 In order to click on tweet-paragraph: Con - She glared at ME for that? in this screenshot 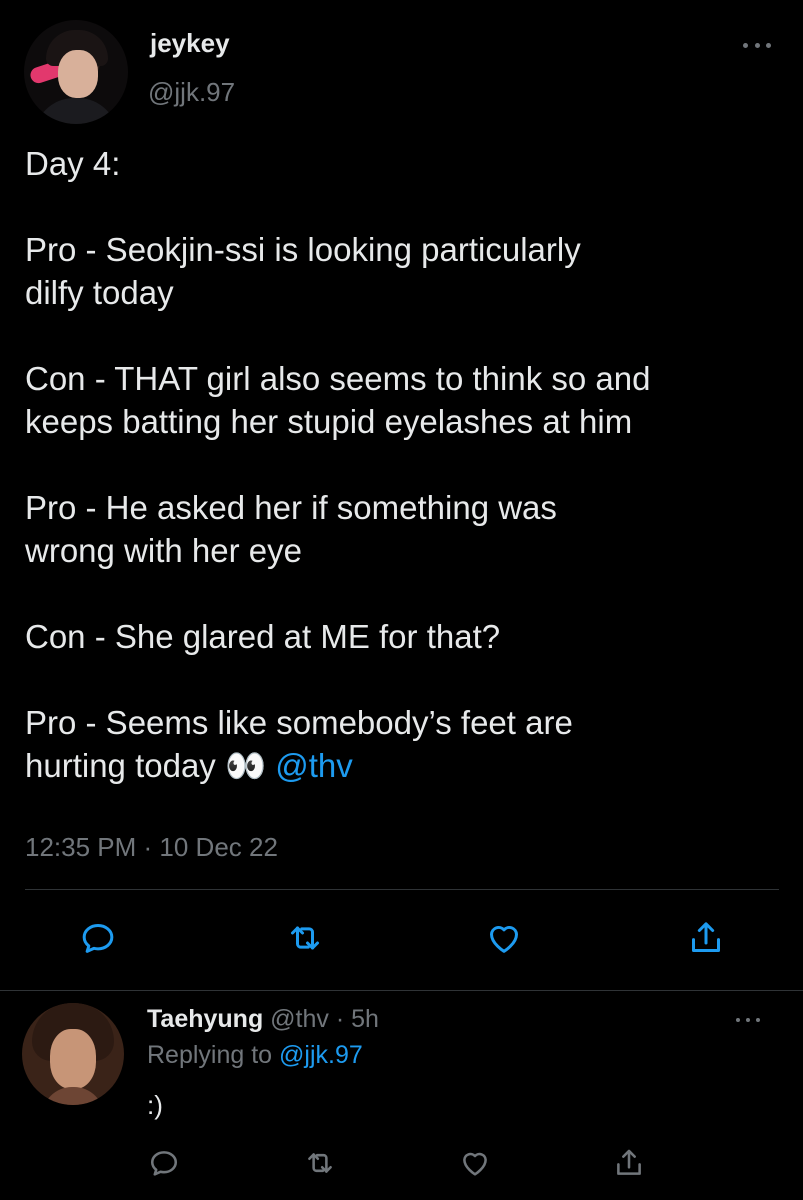, I will do `click(405, 636)`.